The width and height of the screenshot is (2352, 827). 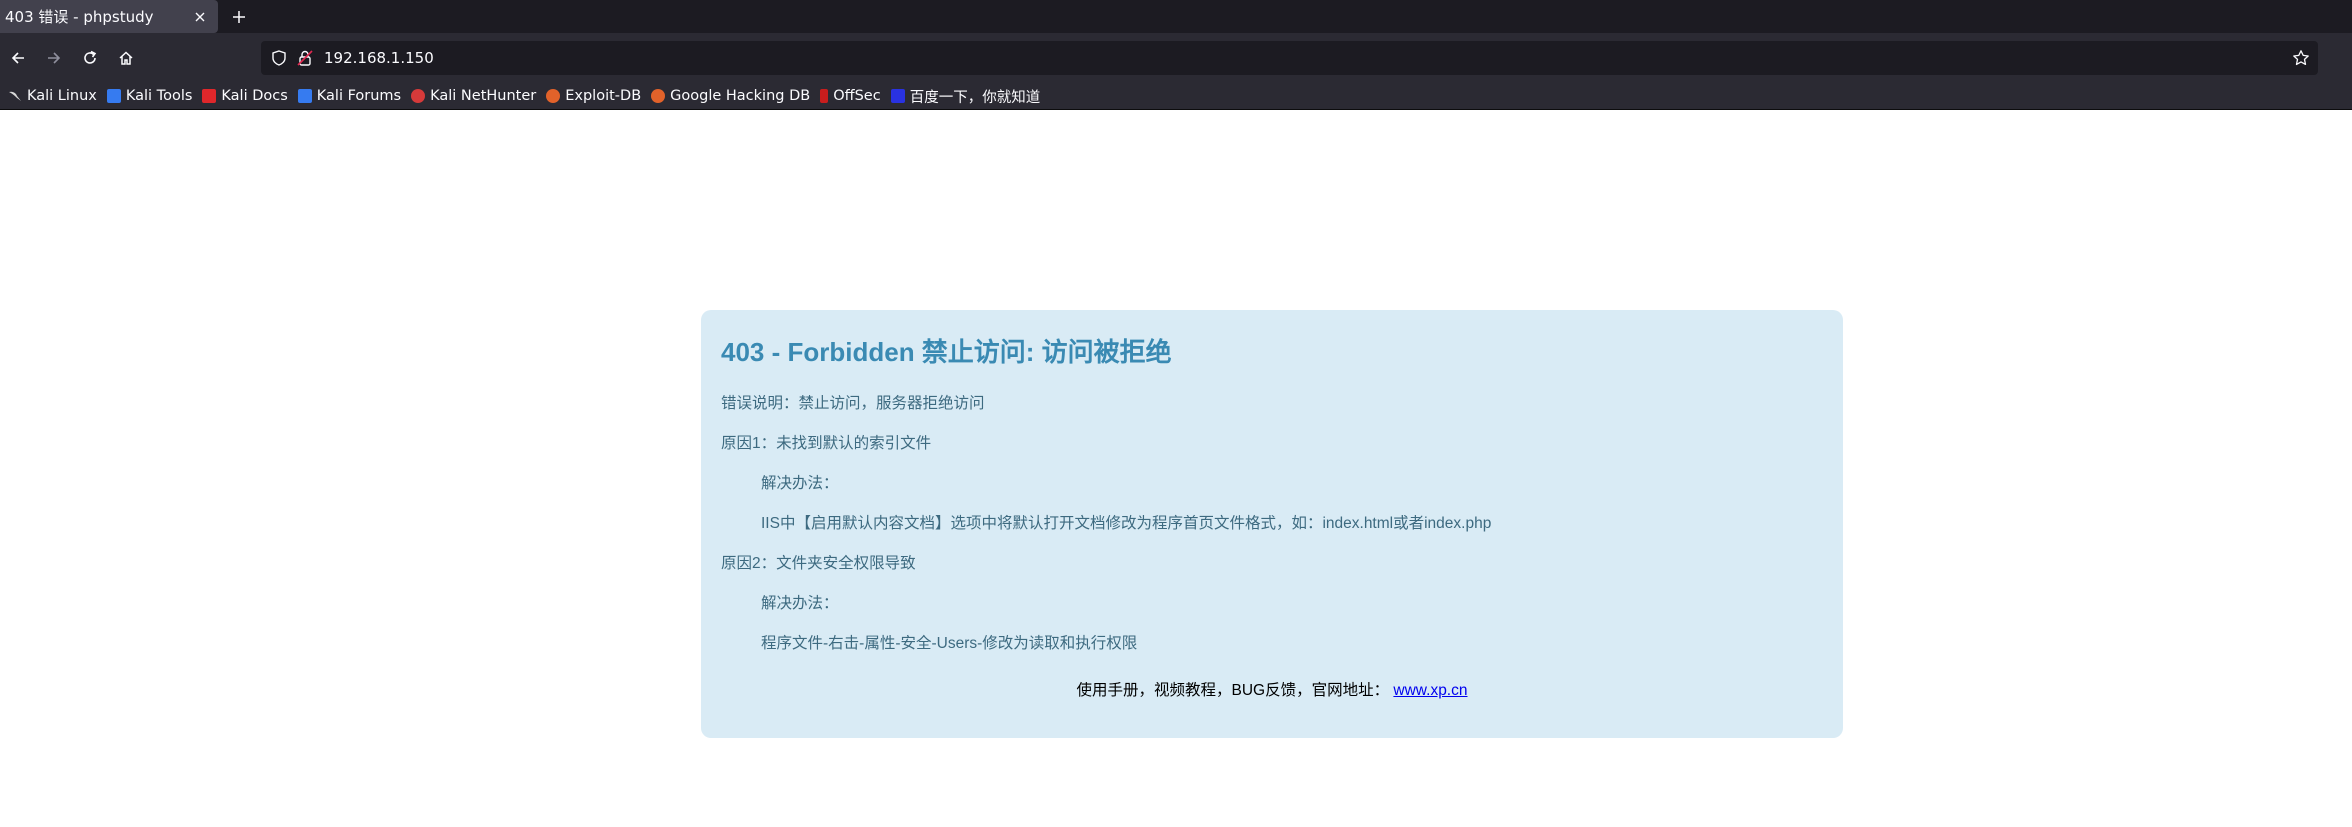 I want to click on bookmark-baidu: 百度一下，你就知道, so click(x=968, y=96).